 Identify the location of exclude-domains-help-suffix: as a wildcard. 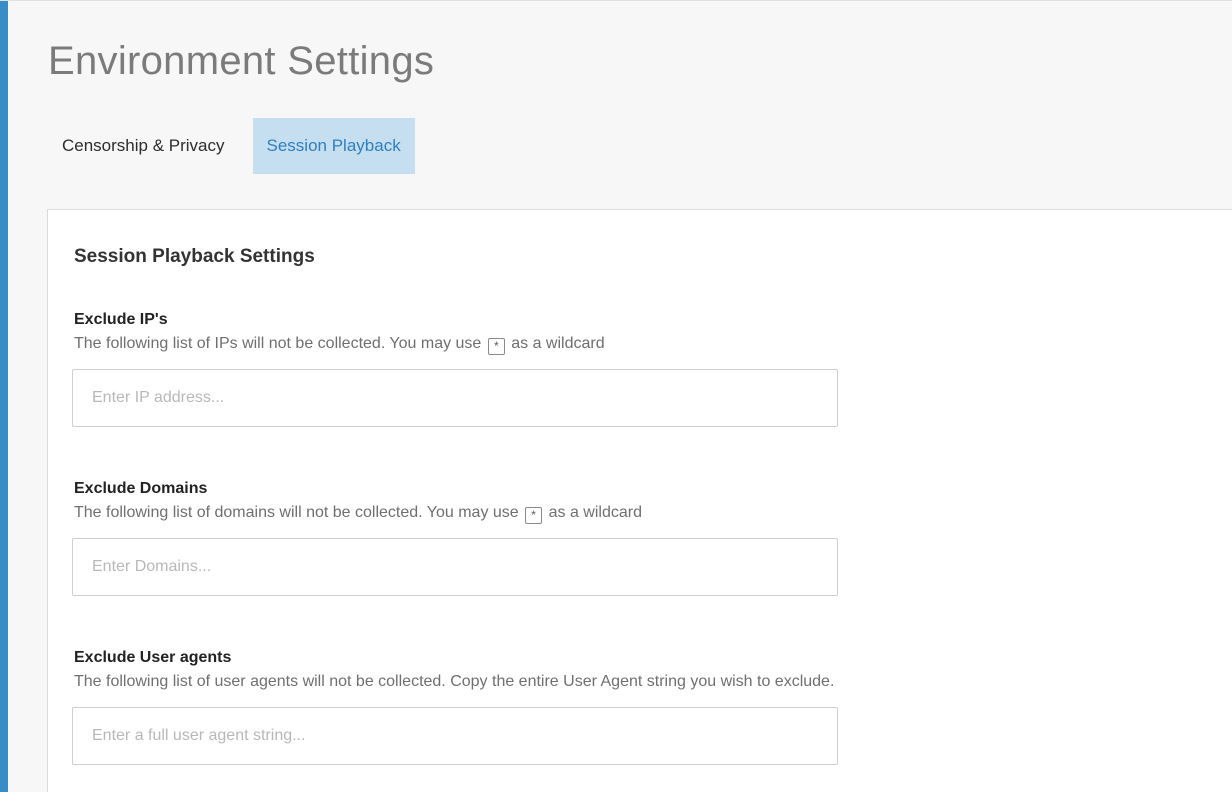
(595, 512).